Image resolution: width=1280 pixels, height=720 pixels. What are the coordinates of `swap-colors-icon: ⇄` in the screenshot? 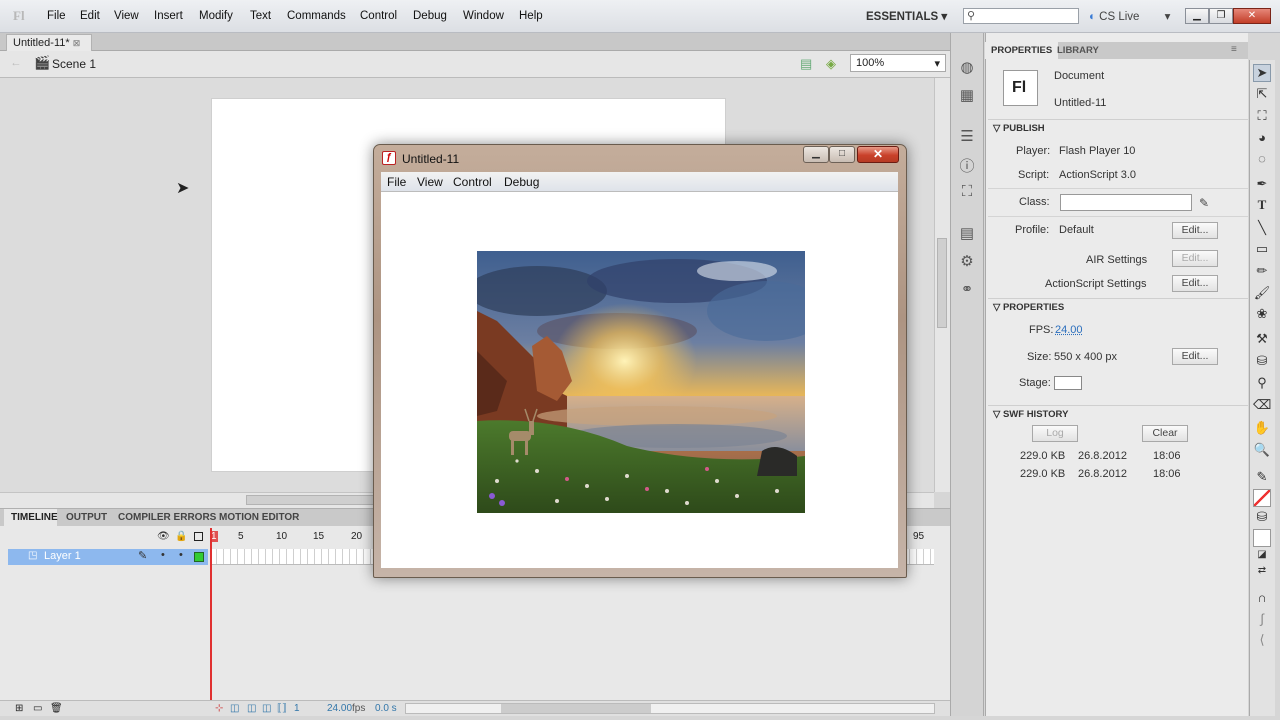 It's located at (1262, 574).